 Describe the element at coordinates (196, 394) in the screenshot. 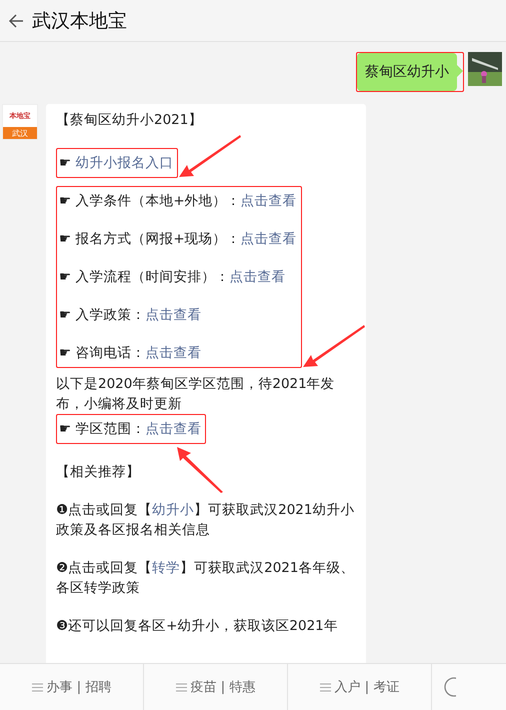

I see `paragraph: 以下是2020年蔡甸区学区范围，待2021年发布，小编将及时更新` at that location.